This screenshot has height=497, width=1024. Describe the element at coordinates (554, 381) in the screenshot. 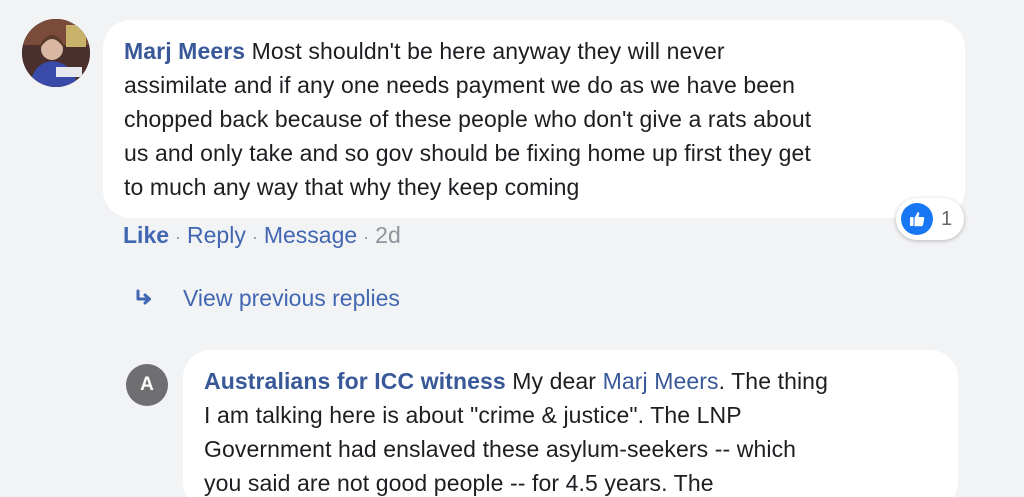

I see `reply-text: My dear` at that location.